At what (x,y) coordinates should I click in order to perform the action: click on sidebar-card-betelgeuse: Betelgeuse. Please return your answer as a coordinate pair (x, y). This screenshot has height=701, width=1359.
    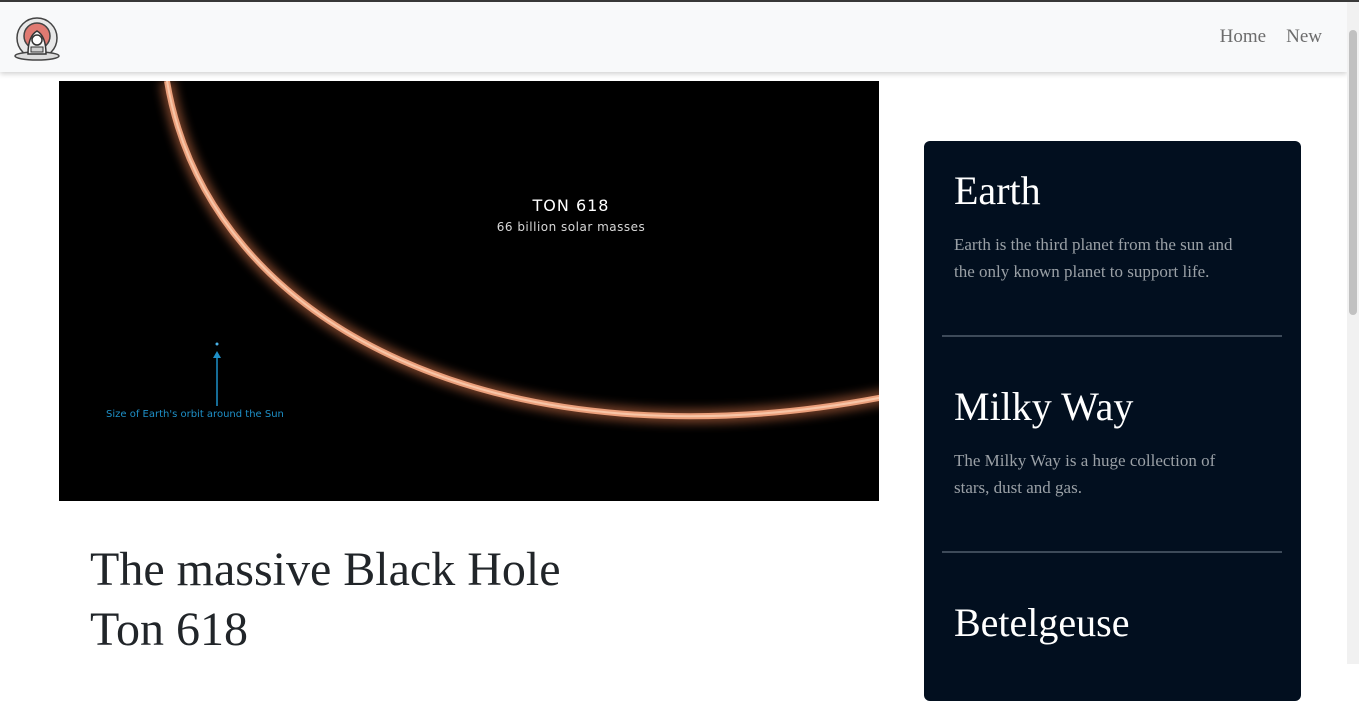
    Looking at the image, I should click on (1112, 637).